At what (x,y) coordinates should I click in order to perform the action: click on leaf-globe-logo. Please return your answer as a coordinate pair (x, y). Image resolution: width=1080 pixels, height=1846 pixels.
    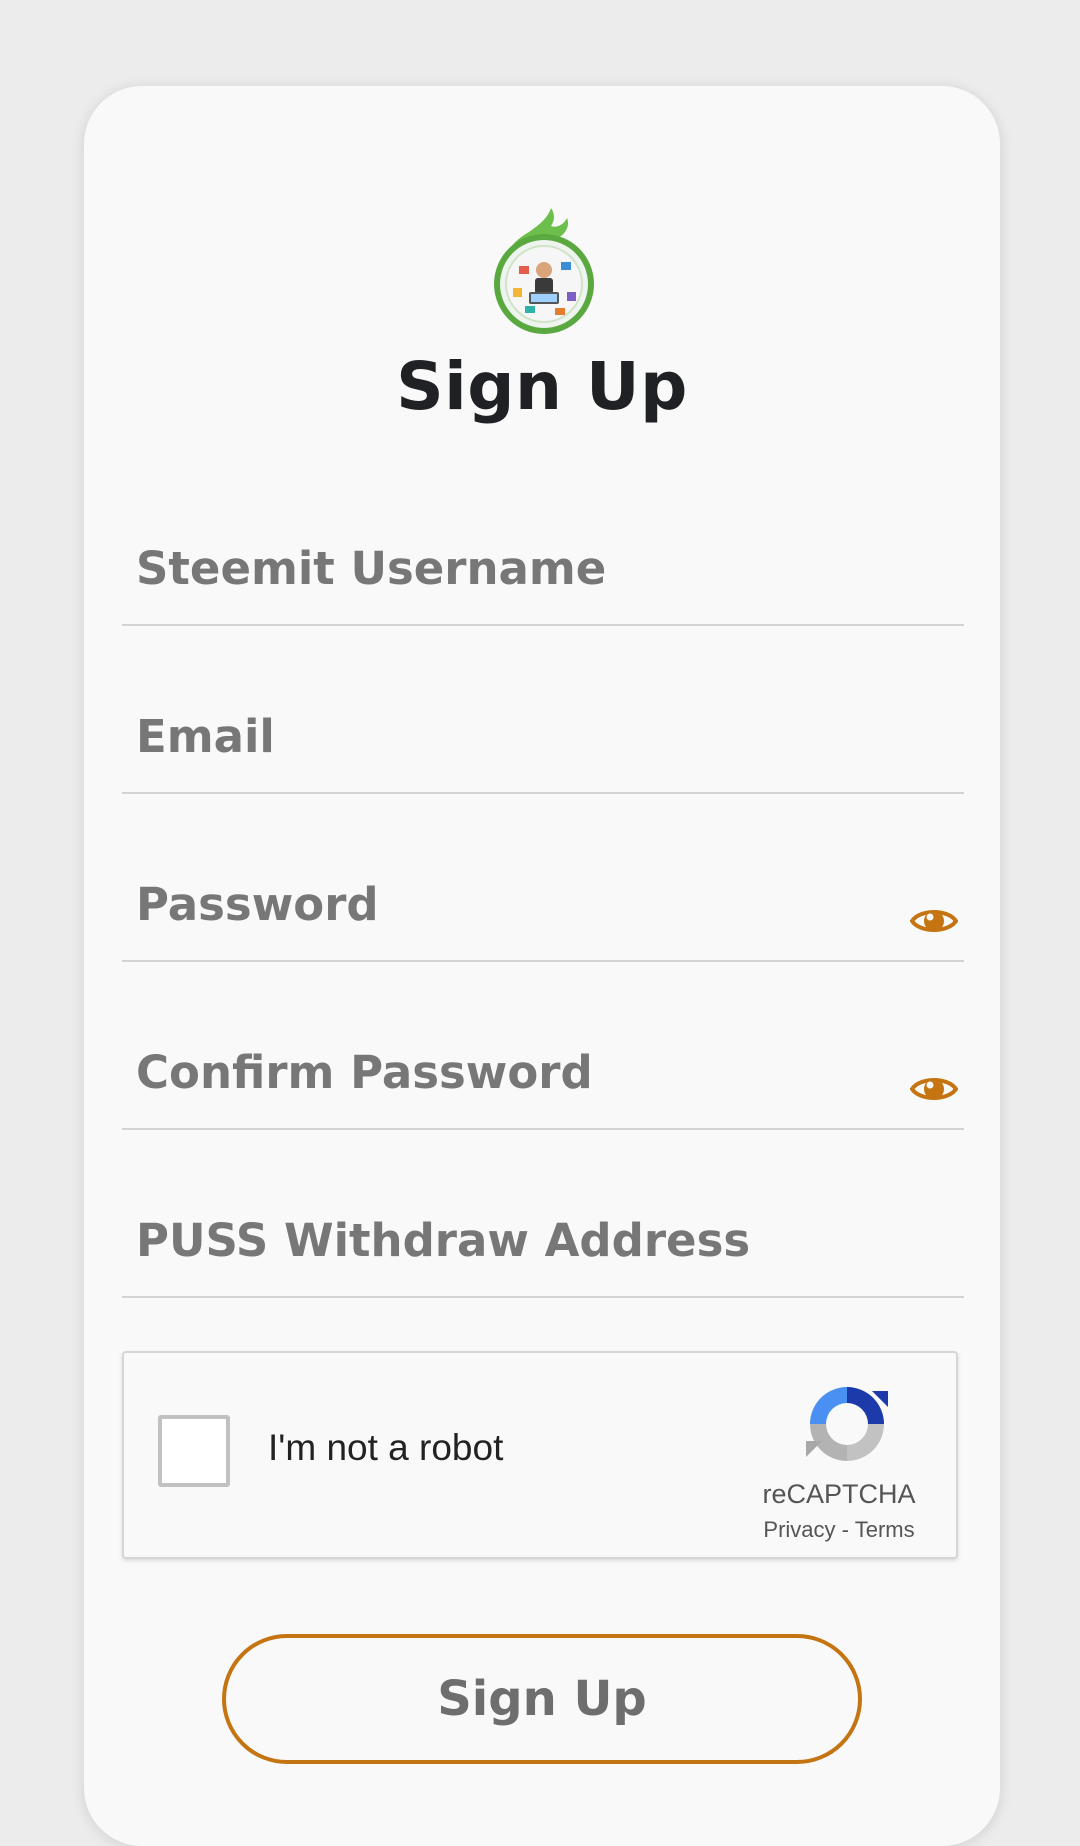
    Looking at the image, I should click on (544, 271).